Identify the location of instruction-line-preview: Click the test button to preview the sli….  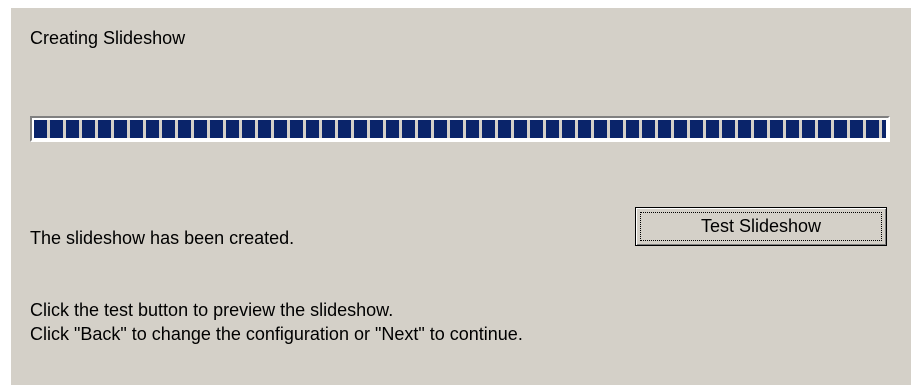
(212, 310).